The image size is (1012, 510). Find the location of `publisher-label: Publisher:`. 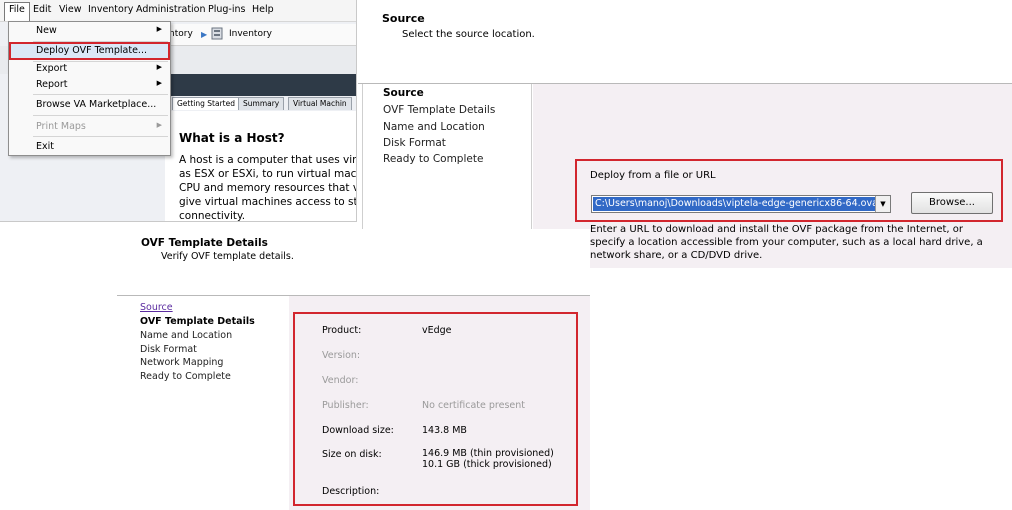

publisher-label: Publisher: is located at coordinates (345, 405).